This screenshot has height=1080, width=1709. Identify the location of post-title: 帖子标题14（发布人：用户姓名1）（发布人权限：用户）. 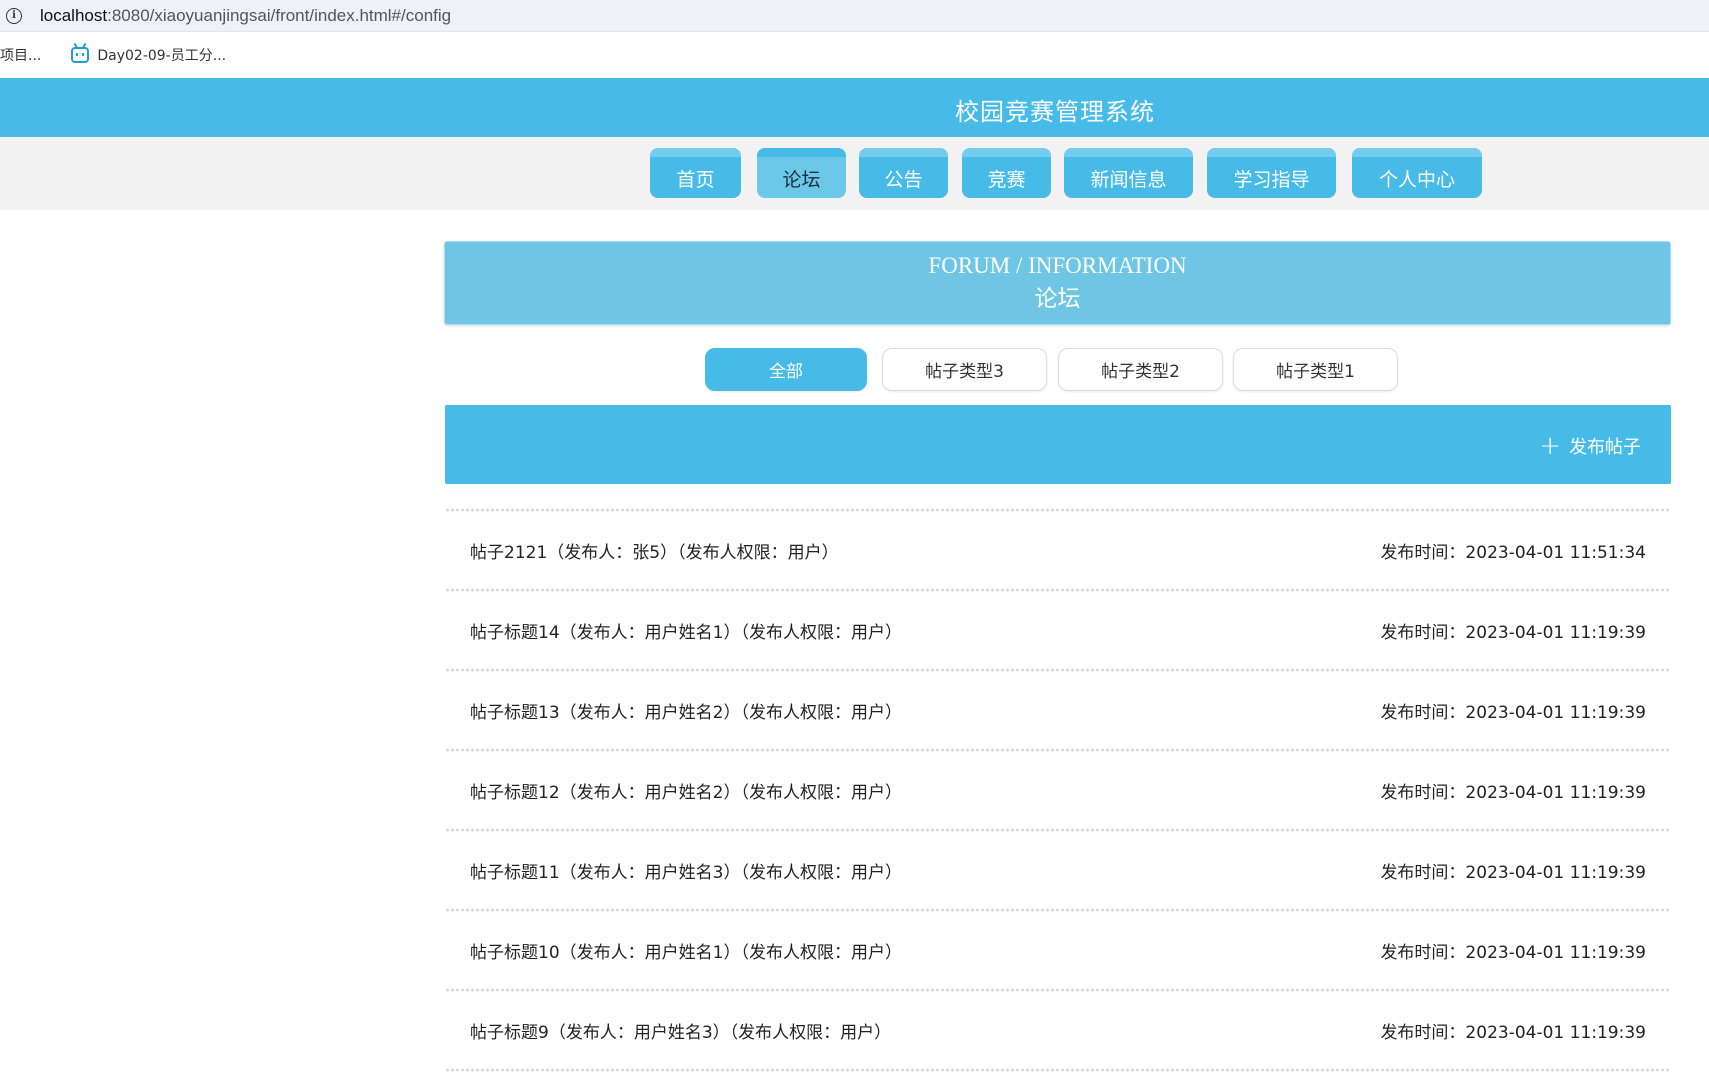
(686, 630).